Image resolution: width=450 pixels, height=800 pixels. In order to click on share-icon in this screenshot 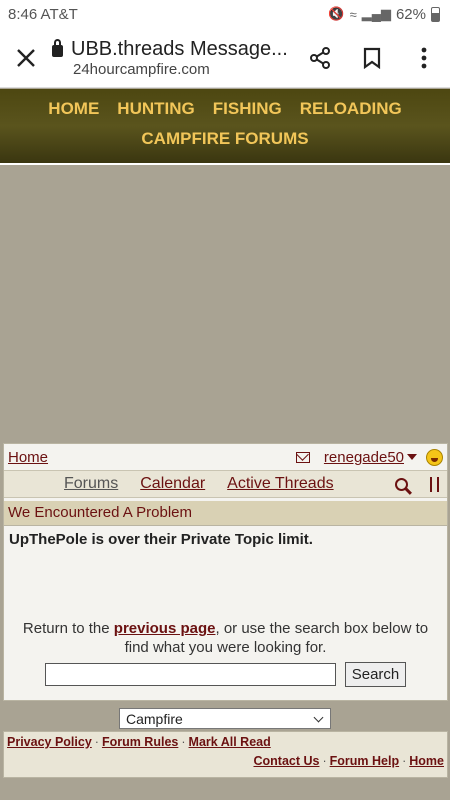, I will do `click(320, 57)`.